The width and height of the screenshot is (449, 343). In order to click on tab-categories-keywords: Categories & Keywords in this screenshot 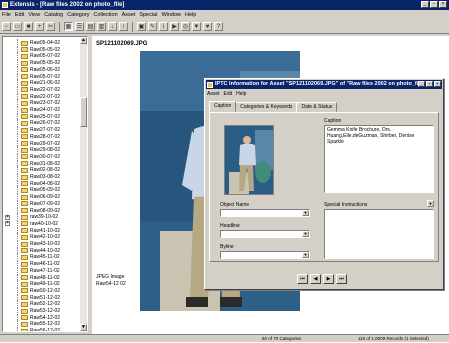, I will do `click(266, 107)`.